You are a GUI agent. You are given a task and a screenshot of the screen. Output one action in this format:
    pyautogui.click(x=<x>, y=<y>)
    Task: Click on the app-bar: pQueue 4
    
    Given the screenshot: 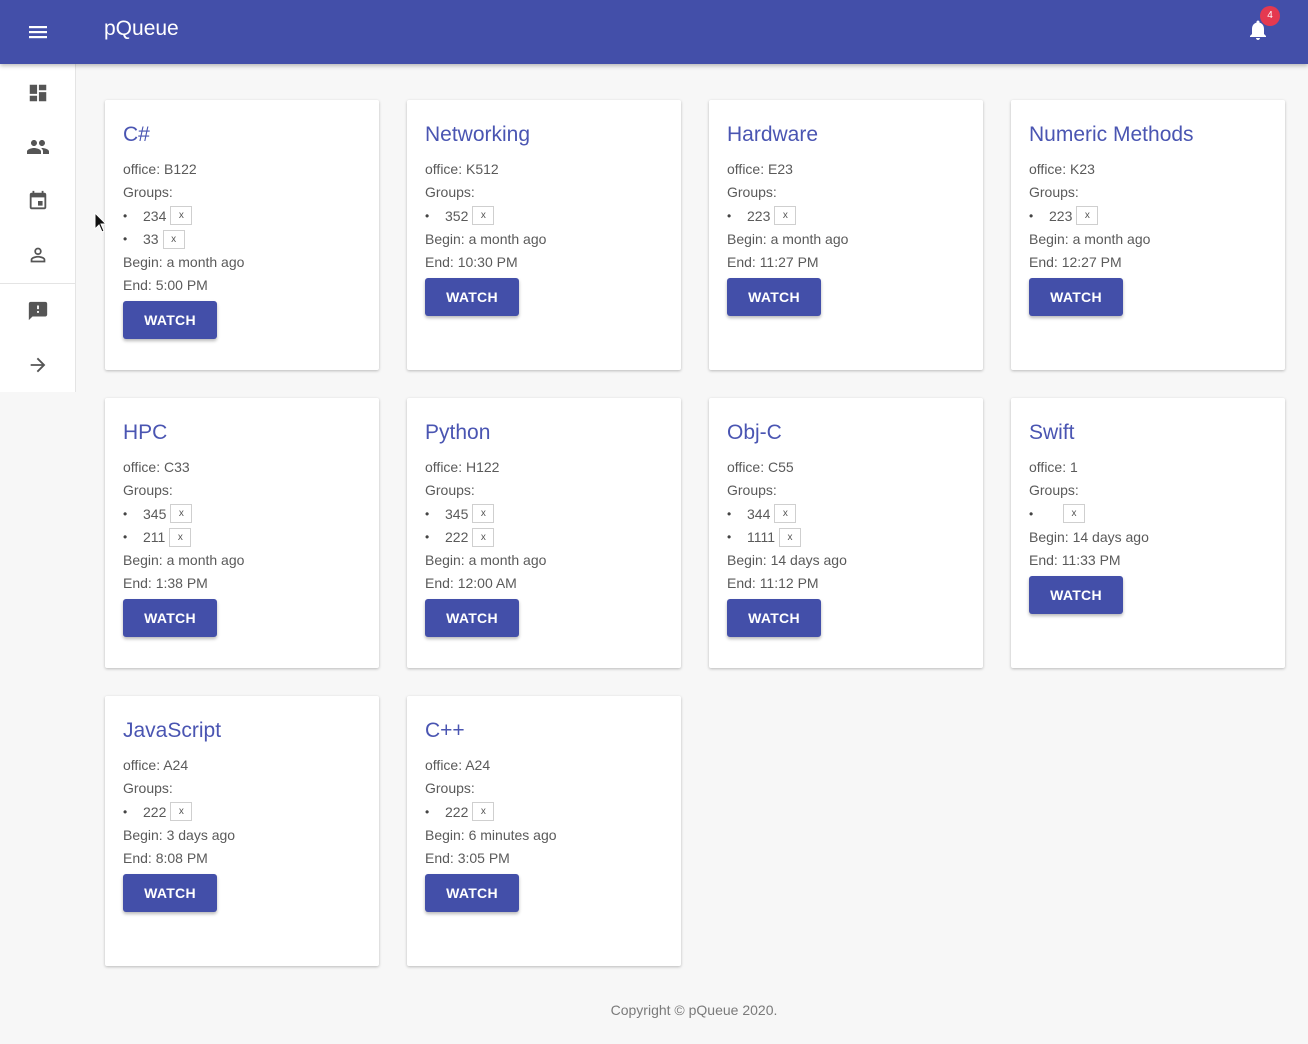 What is the action you would take?
    pyautogui.click(x=654, y=32)
    